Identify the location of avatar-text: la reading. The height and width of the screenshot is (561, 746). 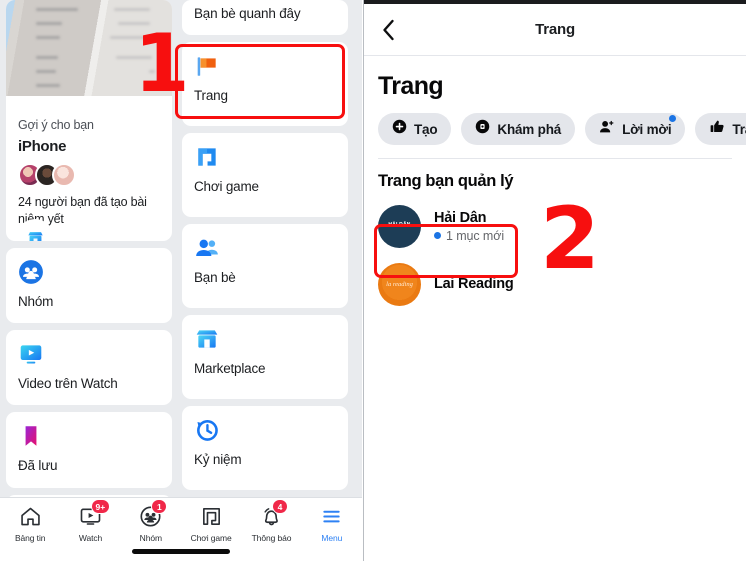
(399, 284).